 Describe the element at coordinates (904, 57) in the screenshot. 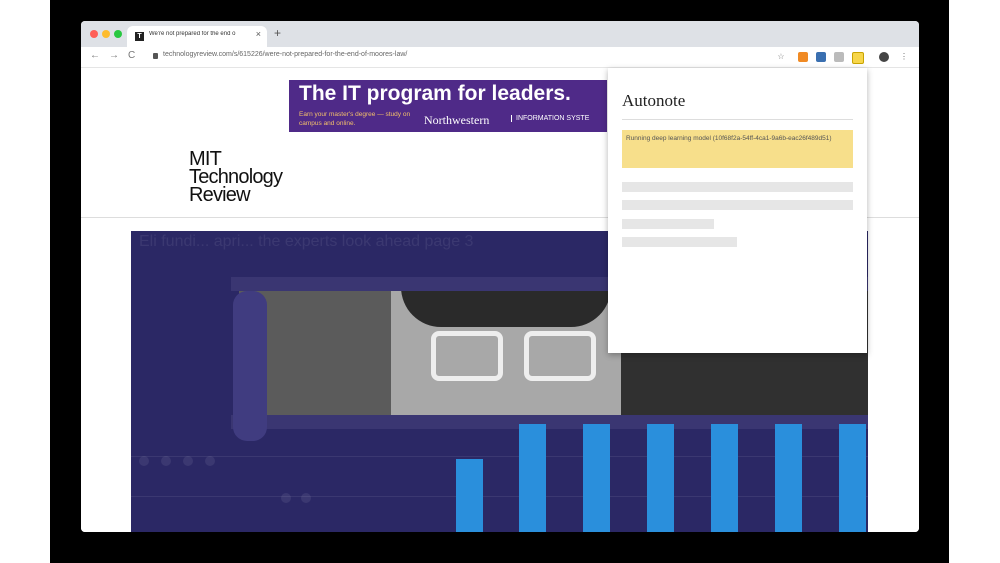

I see `menu-icon: ⋮` at that location.